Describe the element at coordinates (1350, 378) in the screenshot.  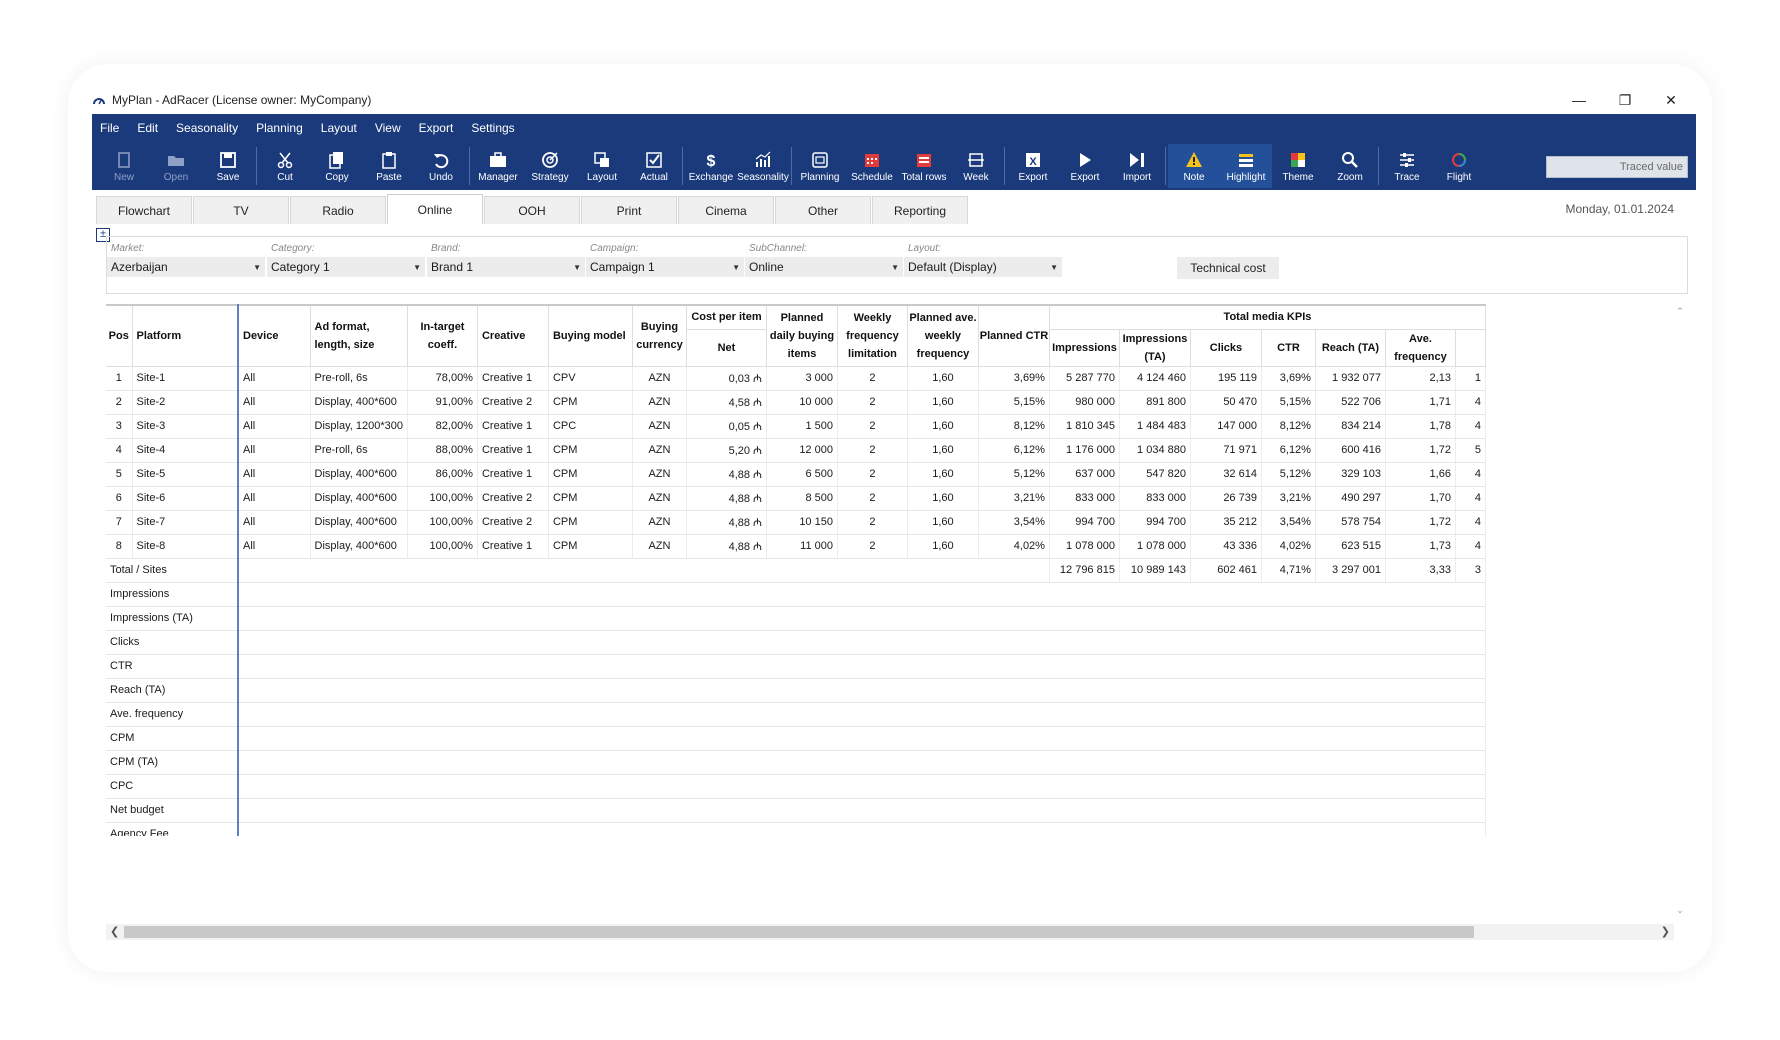
I see `table-cell: 1 932 077` at that location.